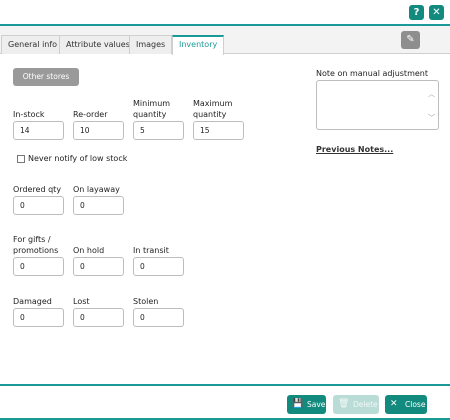 The image size is (450, 420). I want to click on lost-label: Lost, so click(81, 301).